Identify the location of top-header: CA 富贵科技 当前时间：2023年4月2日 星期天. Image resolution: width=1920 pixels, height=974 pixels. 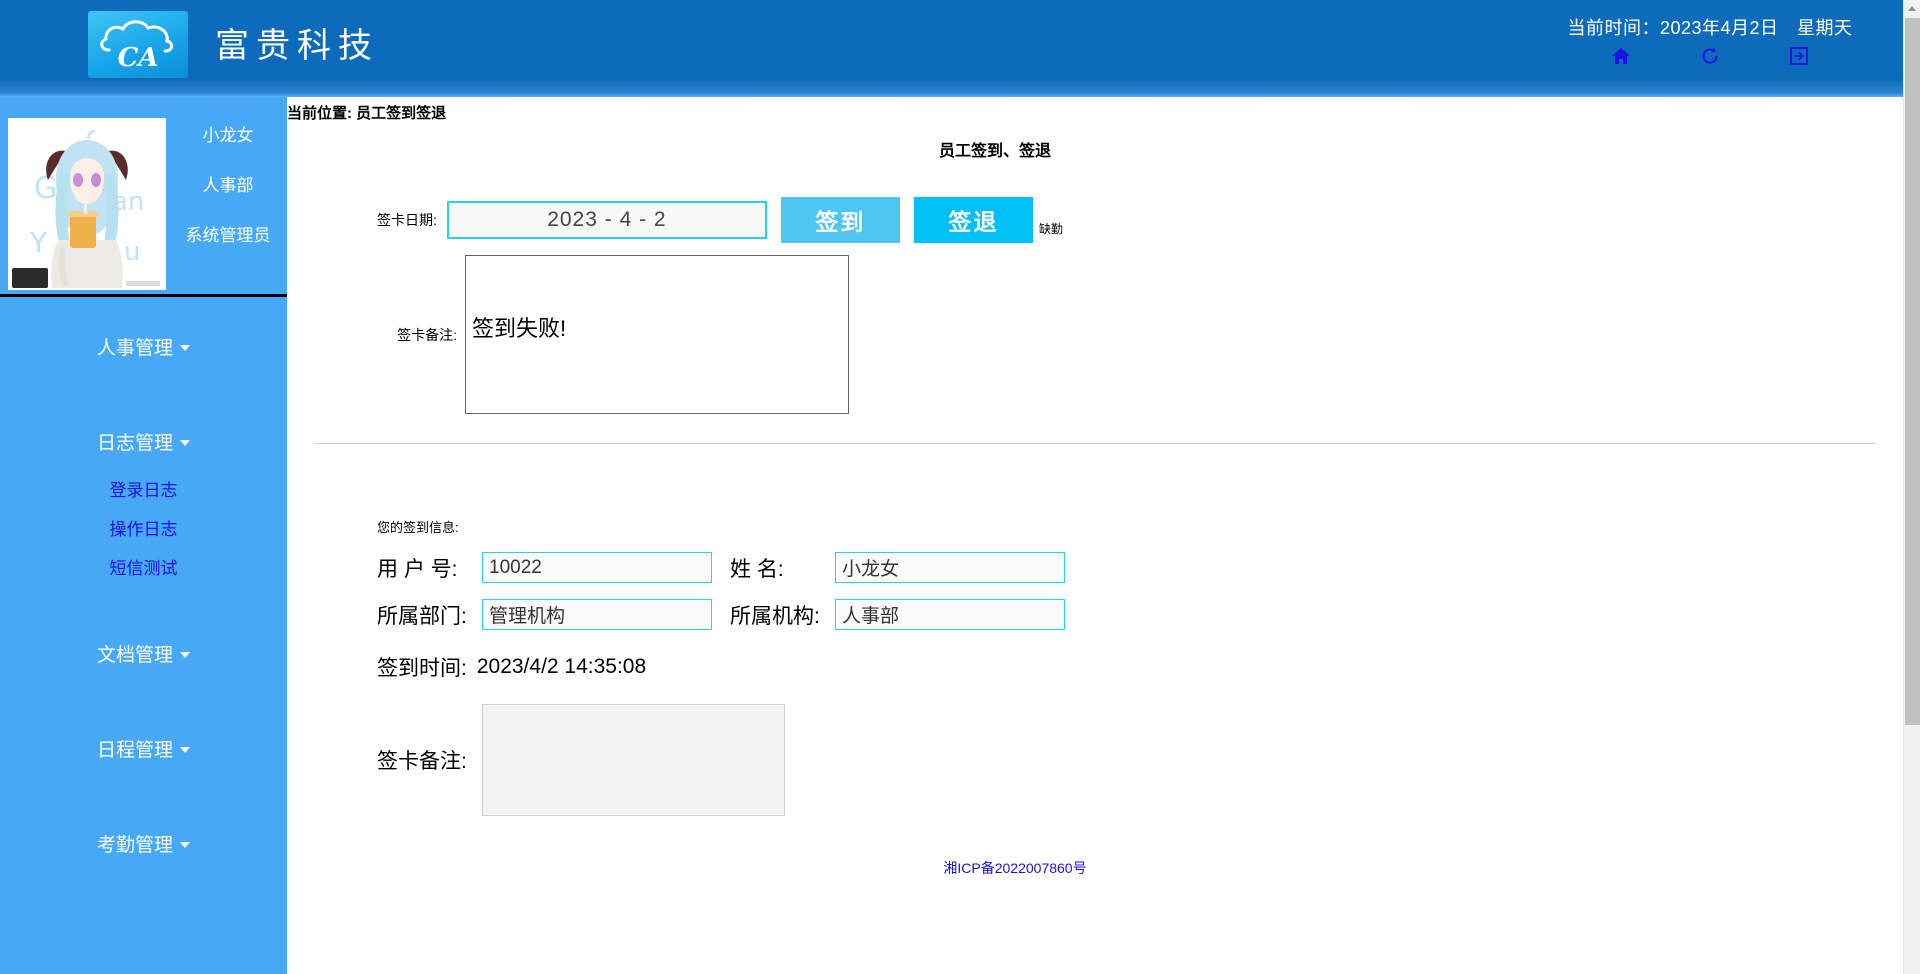
(951, 48).